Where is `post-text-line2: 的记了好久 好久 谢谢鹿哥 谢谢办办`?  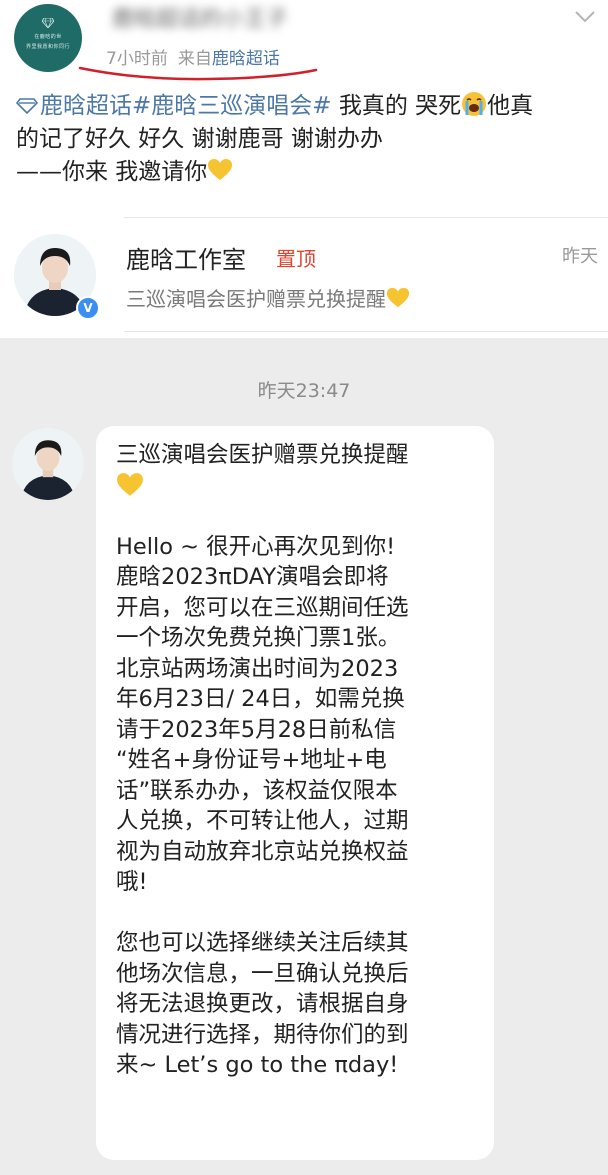 post-text-line2: 的记了好久 好久 谢谢鹿哥 谢谢办办 is located at coordinates (199, 139).